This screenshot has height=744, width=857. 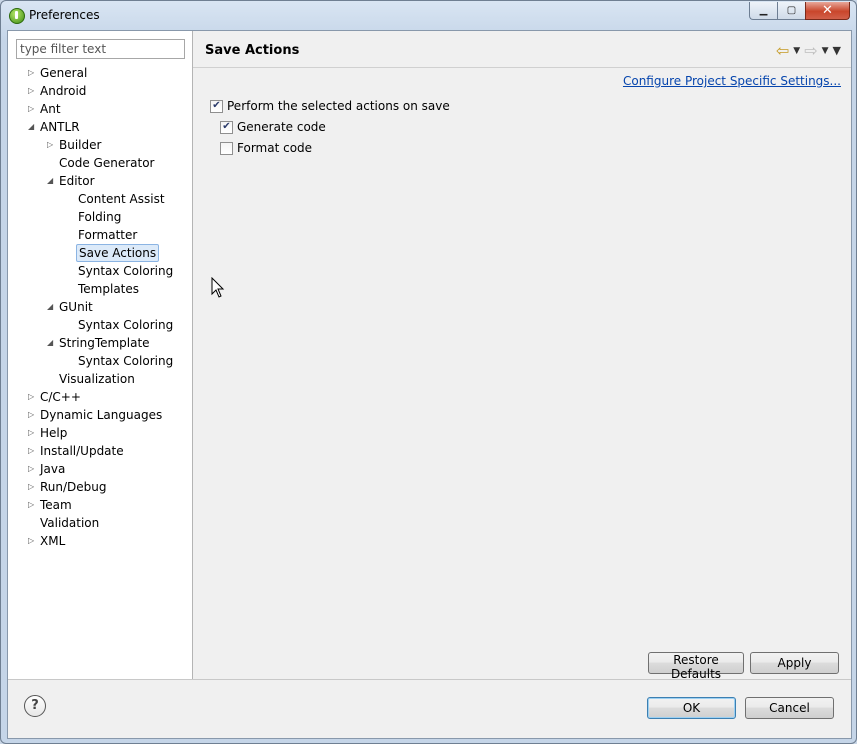 What do you see at coordinates (275, 148) in the screenshot?
I see `format-code-label: Format code` at bounding box center [275, 148].